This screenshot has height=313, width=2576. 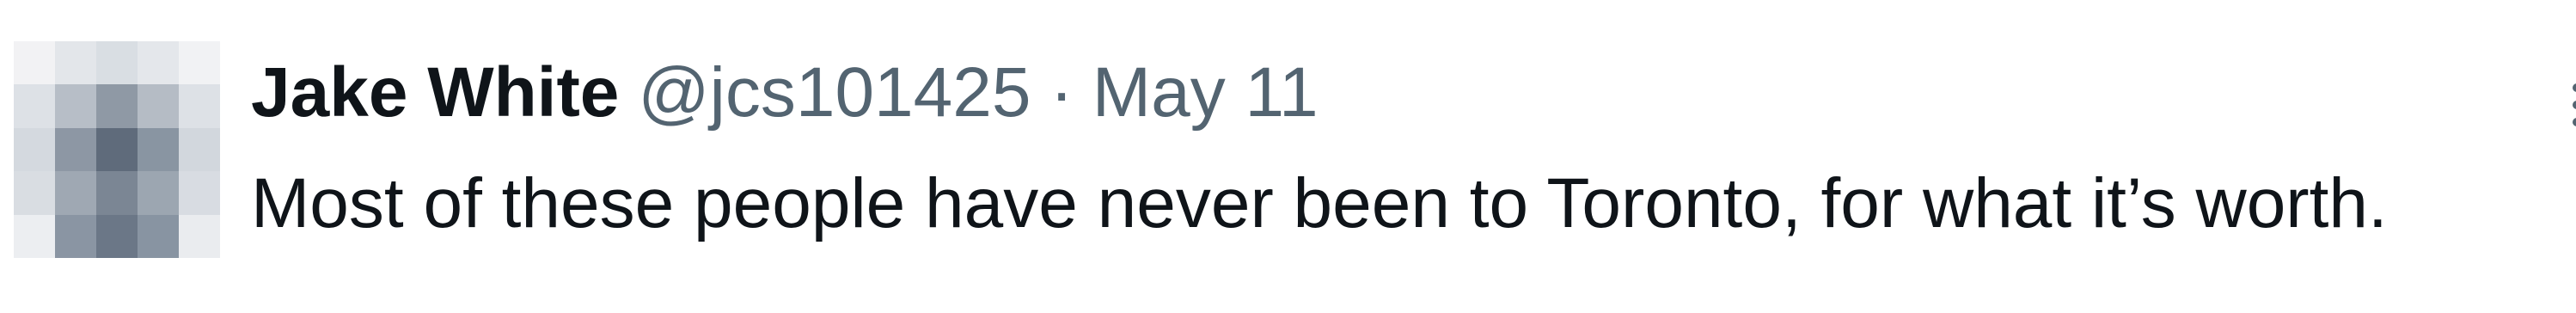 I want to click on tweet-header: Jake White @jcs101425 · May 11, so click(x=785, y=93).